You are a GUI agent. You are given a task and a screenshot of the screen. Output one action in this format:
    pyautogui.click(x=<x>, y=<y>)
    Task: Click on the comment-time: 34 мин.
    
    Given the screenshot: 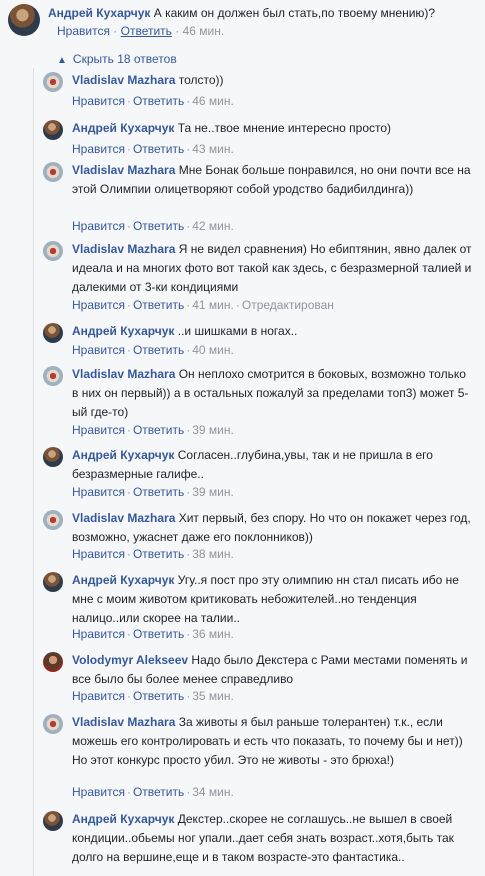 What is the action you would take?
    pyautogui.click(x=213, y=792)
    